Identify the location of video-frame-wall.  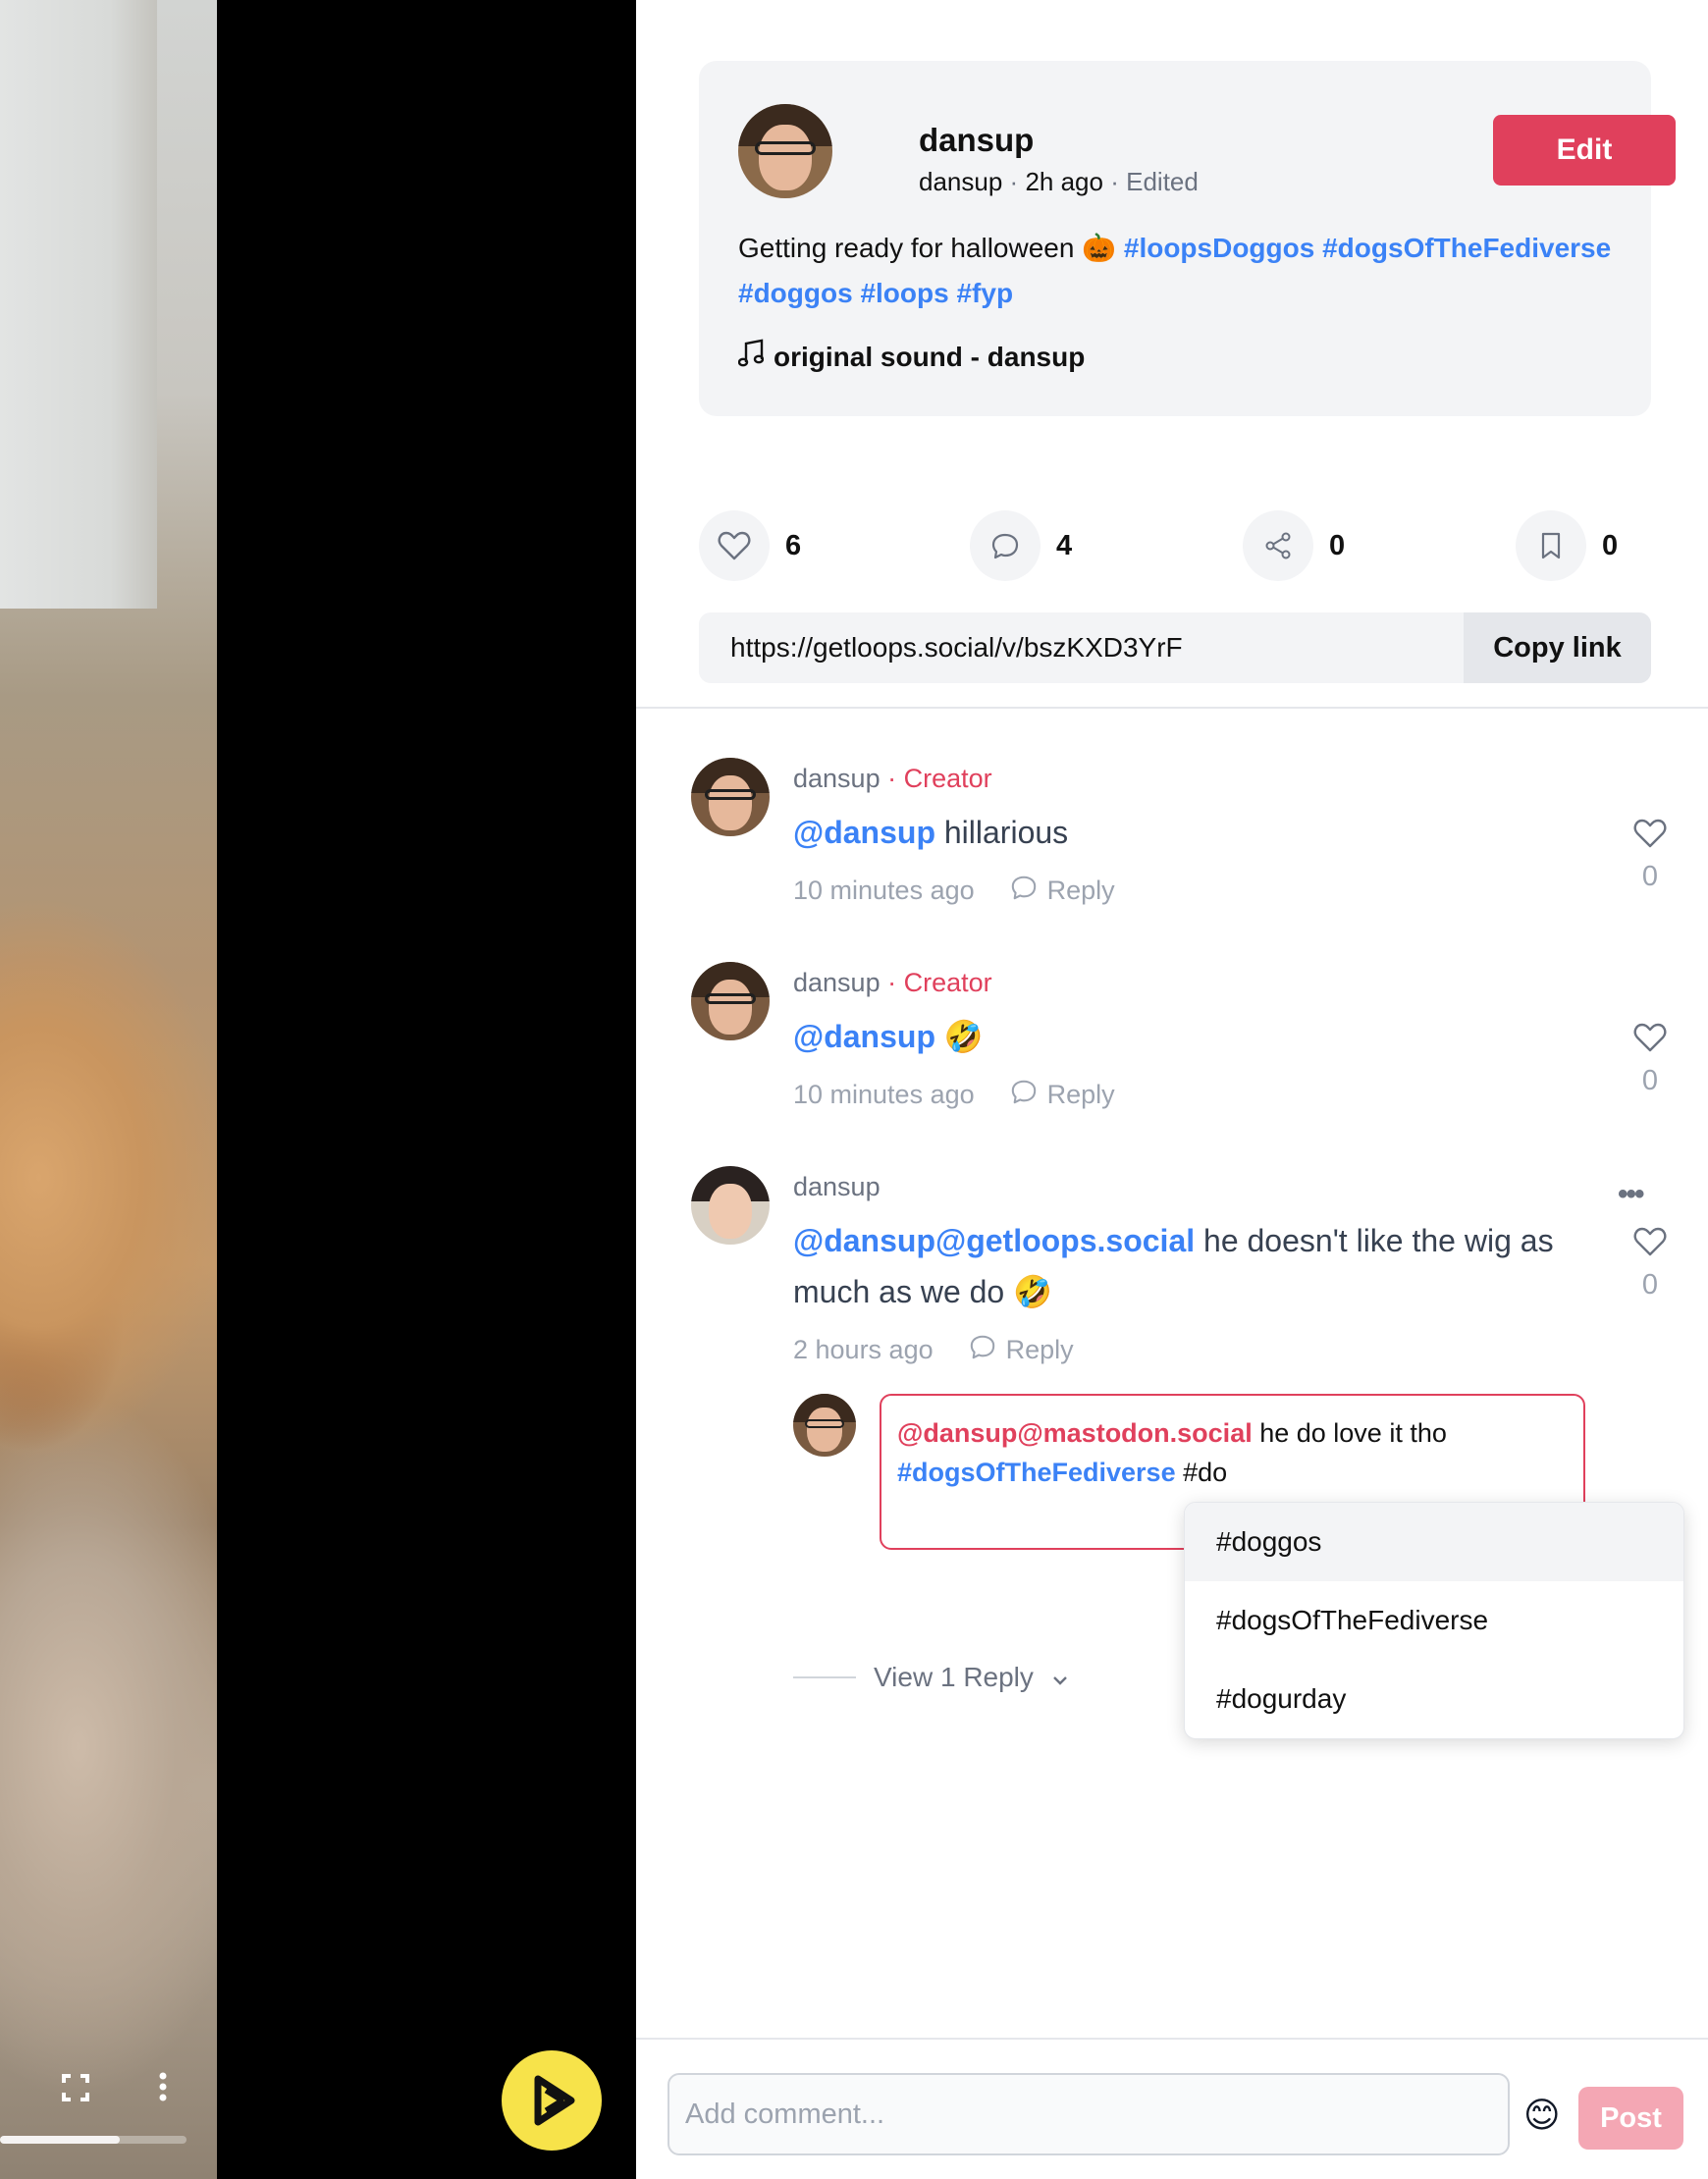
(78, 304).